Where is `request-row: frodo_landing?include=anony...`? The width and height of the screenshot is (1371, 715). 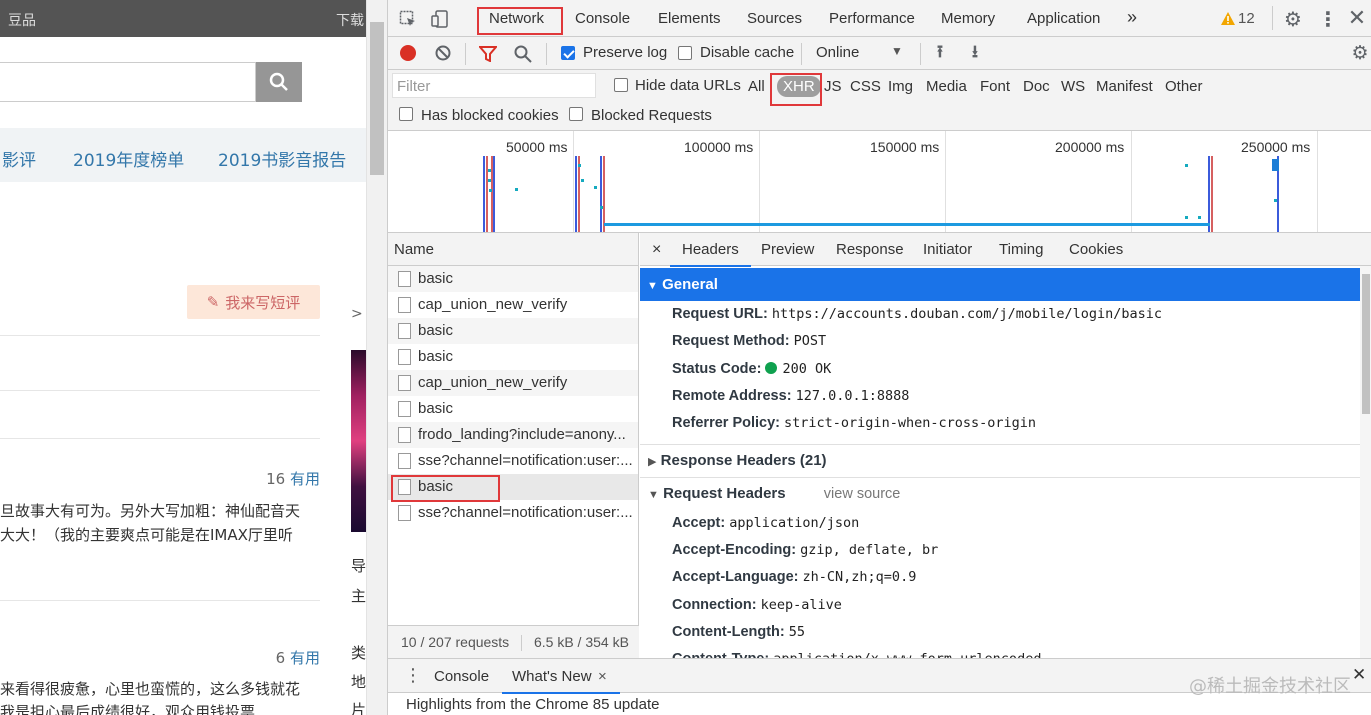 request-row: frodo_landing?include=anony... is located at coordinates (513, 435).